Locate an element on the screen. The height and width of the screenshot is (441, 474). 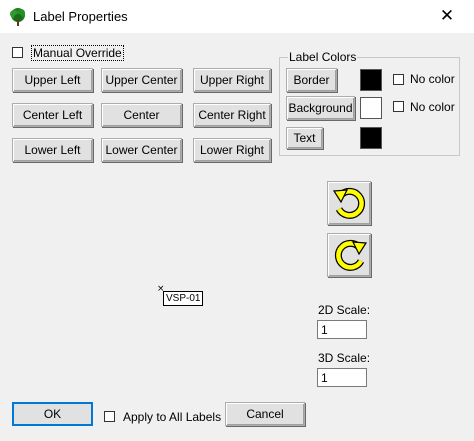
border-color-button: Border is located at coordinates (311, 80).